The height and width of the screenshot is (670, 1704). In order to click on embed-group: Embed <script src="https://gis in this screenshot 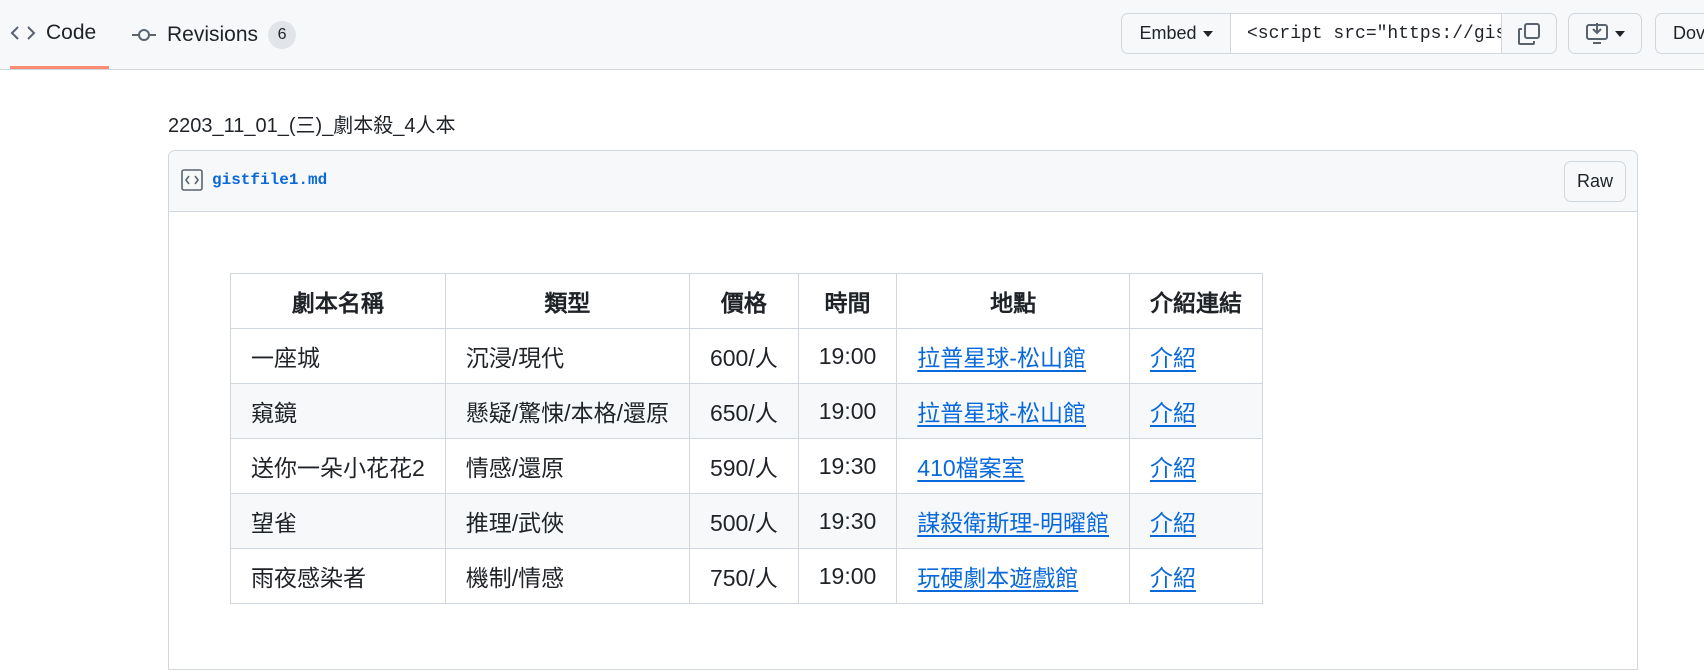, I will do `click(1339, 33)`.